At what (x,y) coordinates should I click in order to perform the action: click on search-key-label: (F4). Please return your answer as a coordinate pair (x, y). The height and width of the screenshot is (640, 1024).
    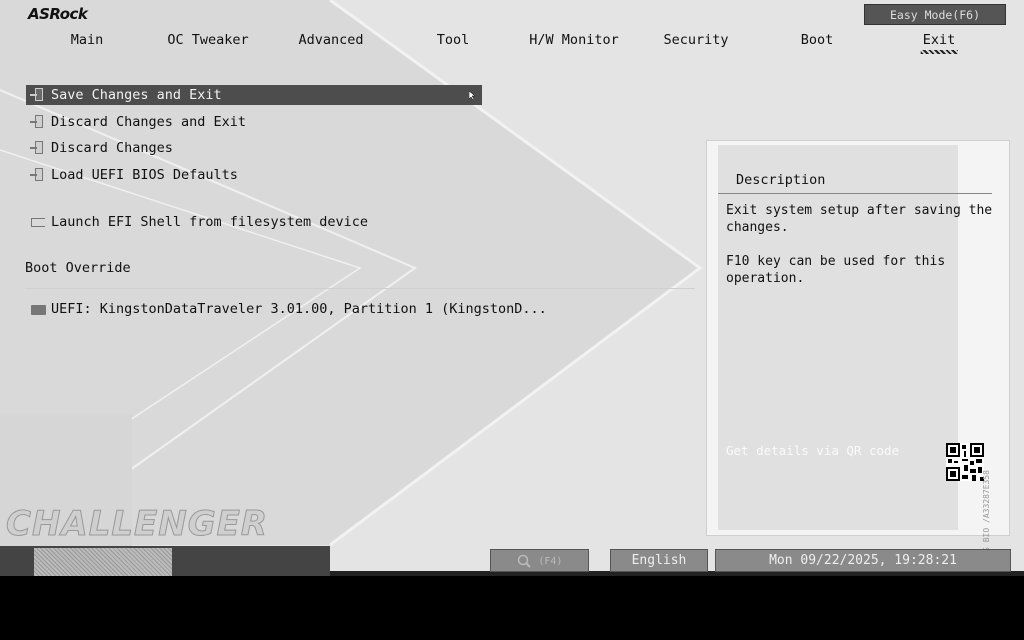
    Looking at the image, I should click on (550, 561).